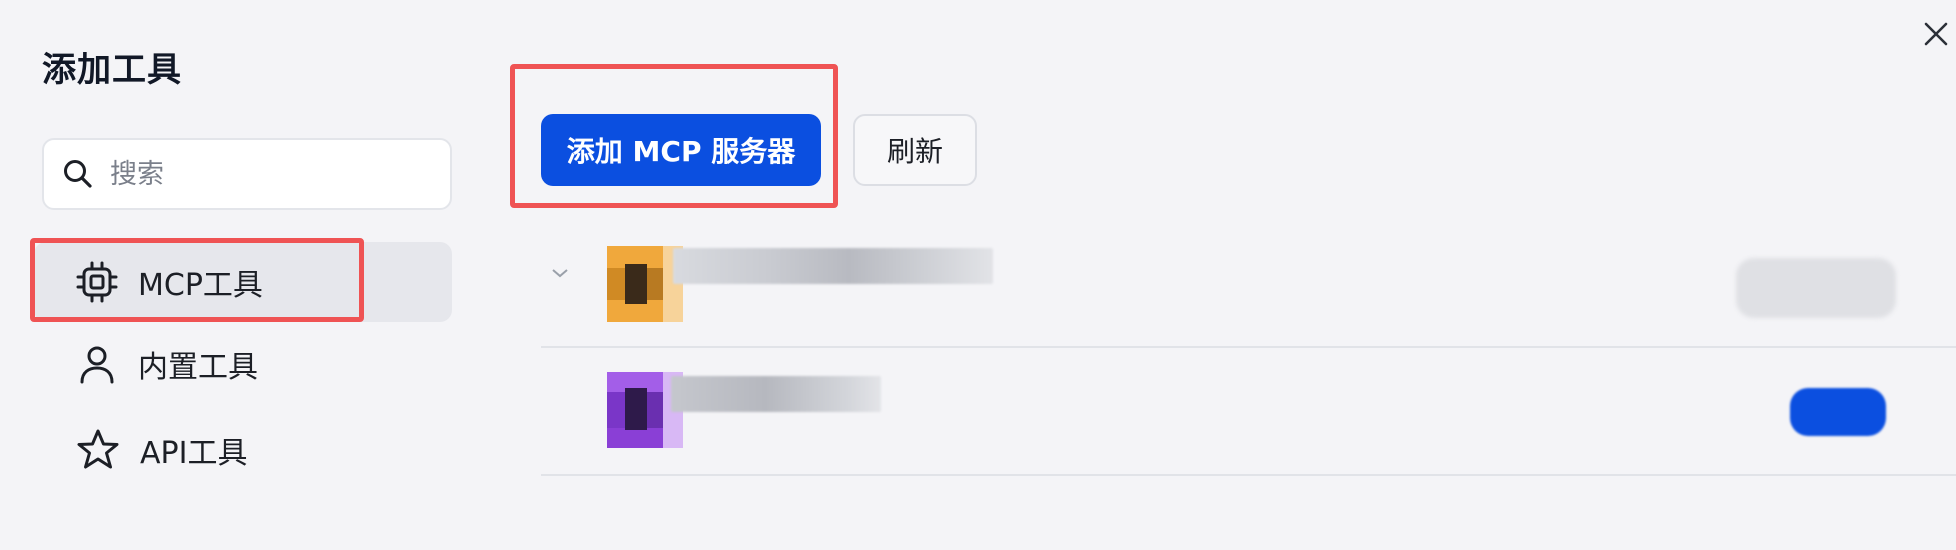 The width and height of the screenshot is (1956, 550). Describe the element at coordinates (98, 449) in the screenshot. I see `star-icon` at that location.